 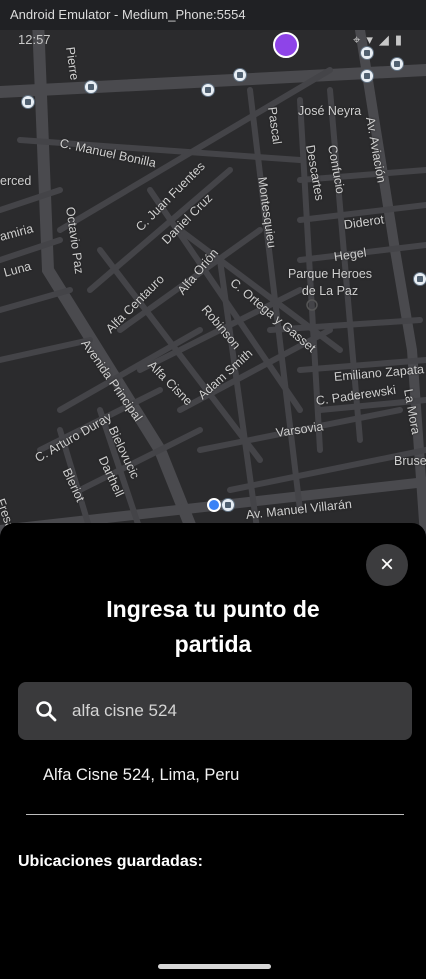 I want to click on street-label: erced, so click(x=16, y=181).